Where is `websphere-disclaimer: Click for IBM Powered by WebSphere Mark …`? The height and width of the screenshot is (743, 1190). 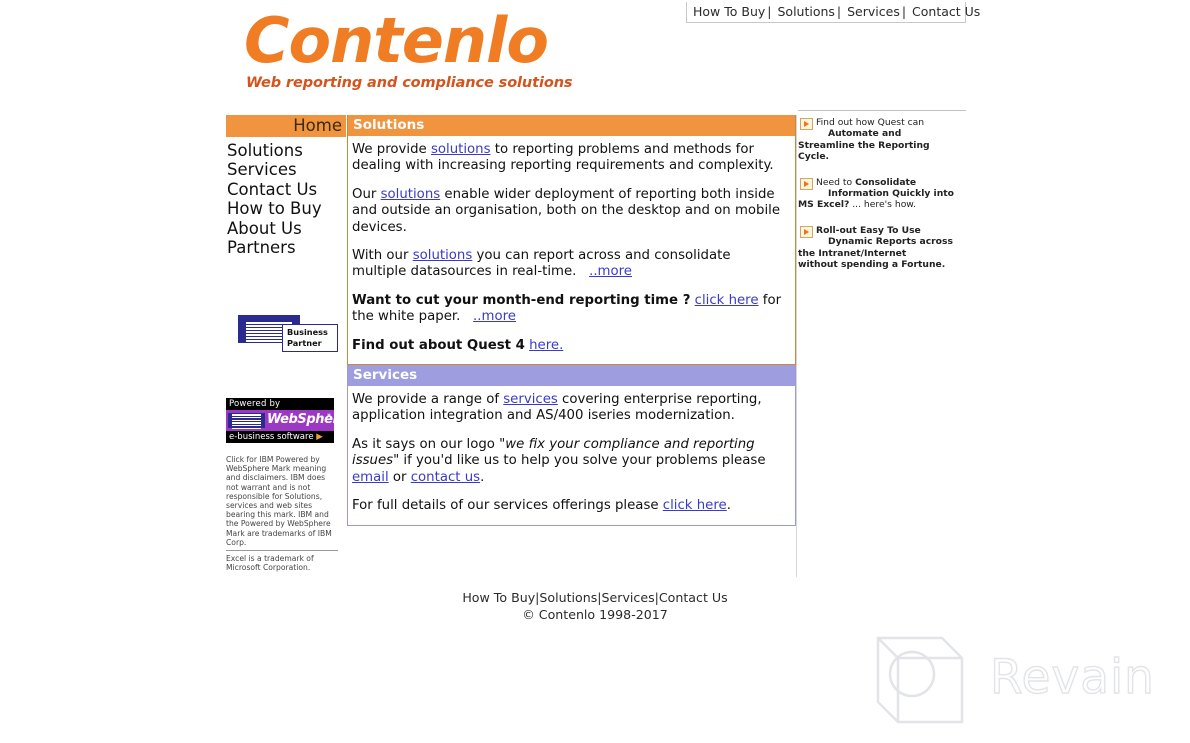 websphere-disclaimer: Click for IBM Powered by WebSphere Mark … is located at coordinates (282, 513).